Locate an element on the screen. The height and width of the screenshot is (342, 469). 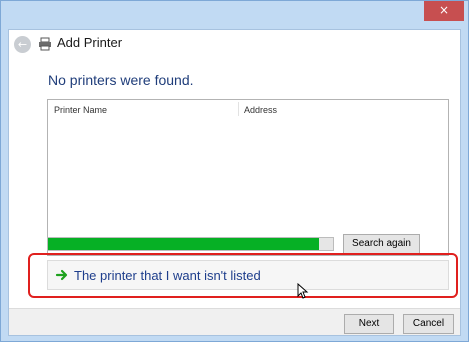
mouse-cursor-icon is located at coordinates (303, 291).